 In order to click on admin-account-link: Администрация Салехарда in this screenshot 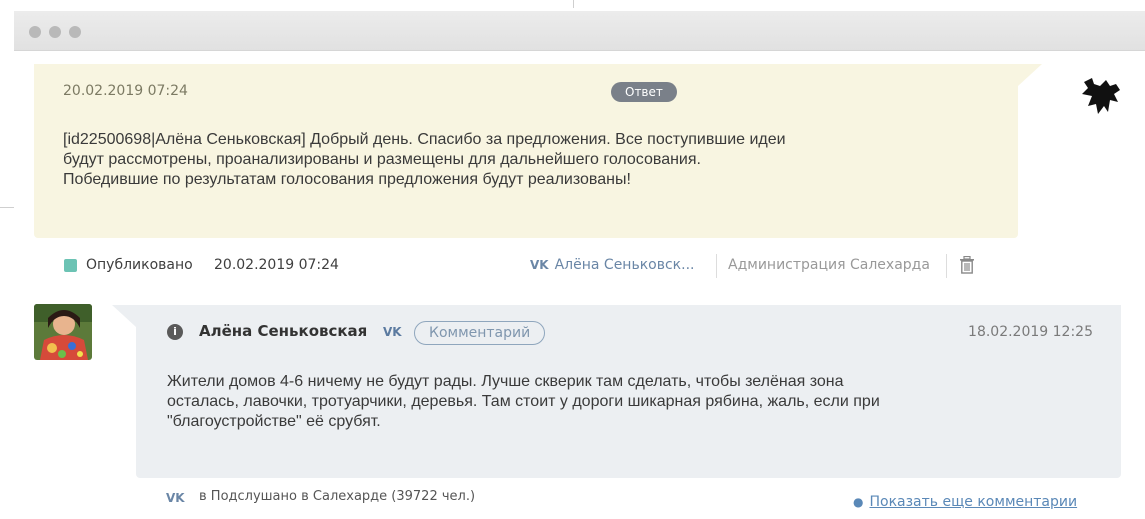, I will do `click(829, 265)`.